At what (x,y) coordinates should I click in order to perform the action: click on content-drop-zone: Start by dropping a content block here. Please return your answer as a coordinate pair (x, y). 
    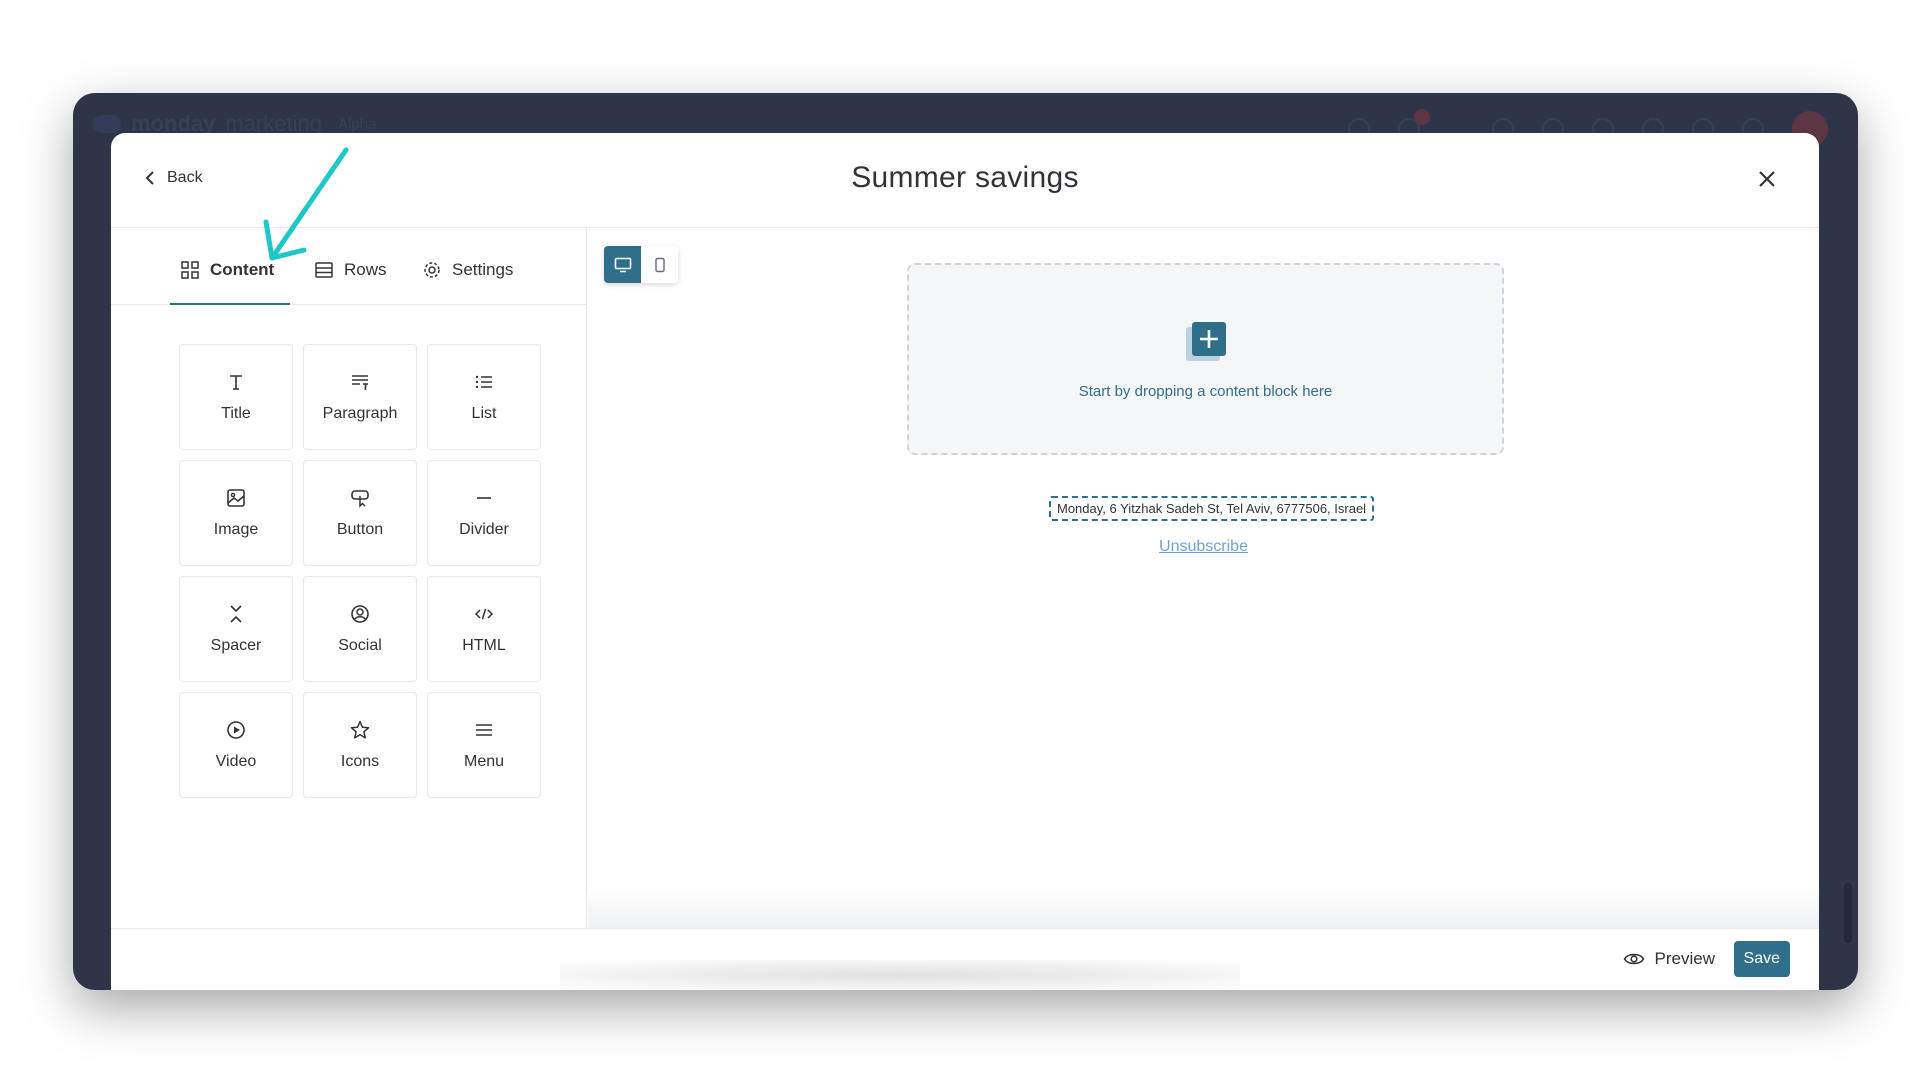
    Looking at the image, I should click on (1205, 359).